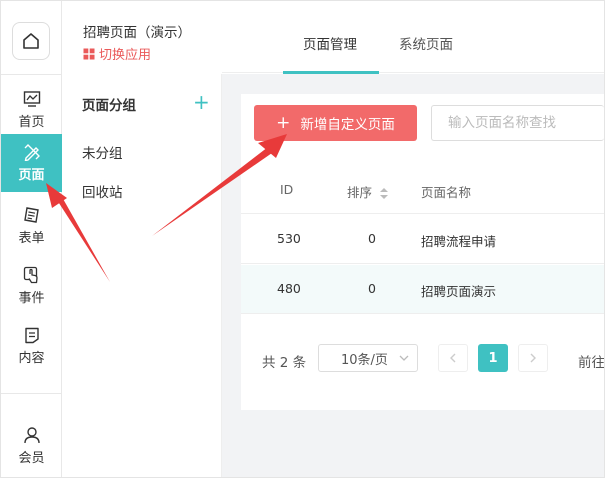 Image resolution: width=605 pixels, height=478 pixels. What do you see at coordinates (459, 291) in the screenshot?
I see `cell-page-name: 招聘页面演示` at bounding box center [459, 291].